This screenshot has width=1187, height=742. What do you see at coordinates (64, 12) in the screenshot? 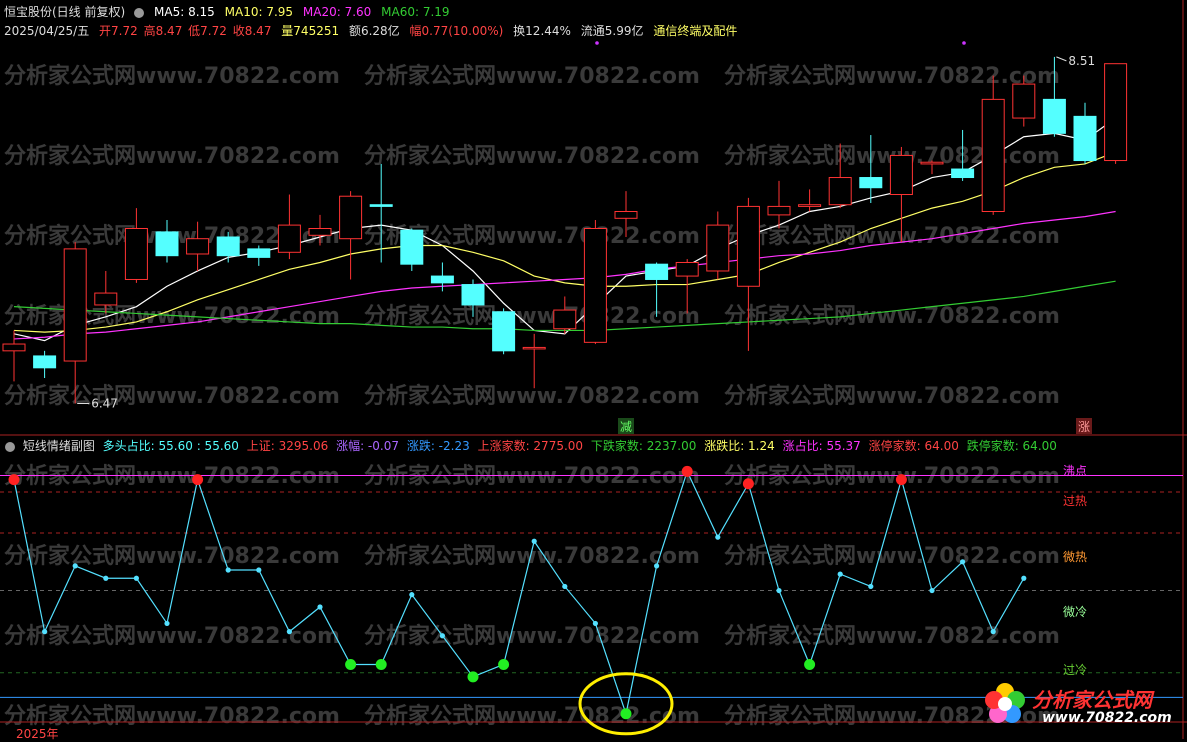
I see `stock-title: 恒宝股份(日线 前复权)` at bounding box center [64, 12].